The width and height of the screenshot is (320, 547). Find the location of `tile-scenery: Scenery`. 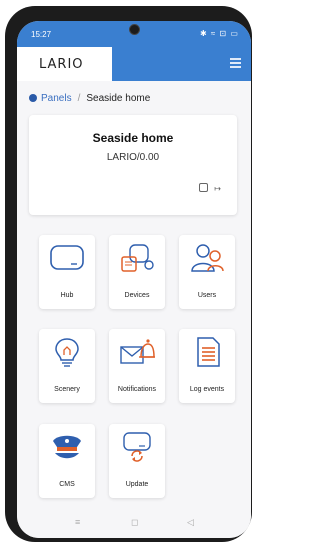

tile-scenery: Scenery is located at coordinates (67, 366).